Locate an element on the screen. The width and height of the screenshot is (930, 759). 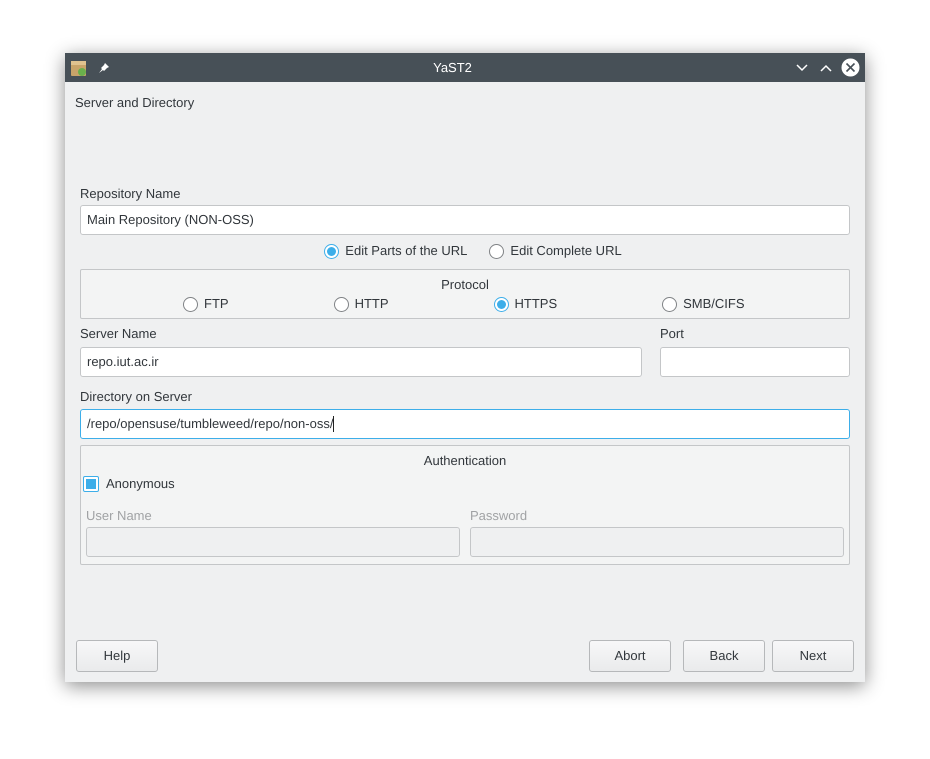
radio-option: HTTP is located at coordinates (361, 304).